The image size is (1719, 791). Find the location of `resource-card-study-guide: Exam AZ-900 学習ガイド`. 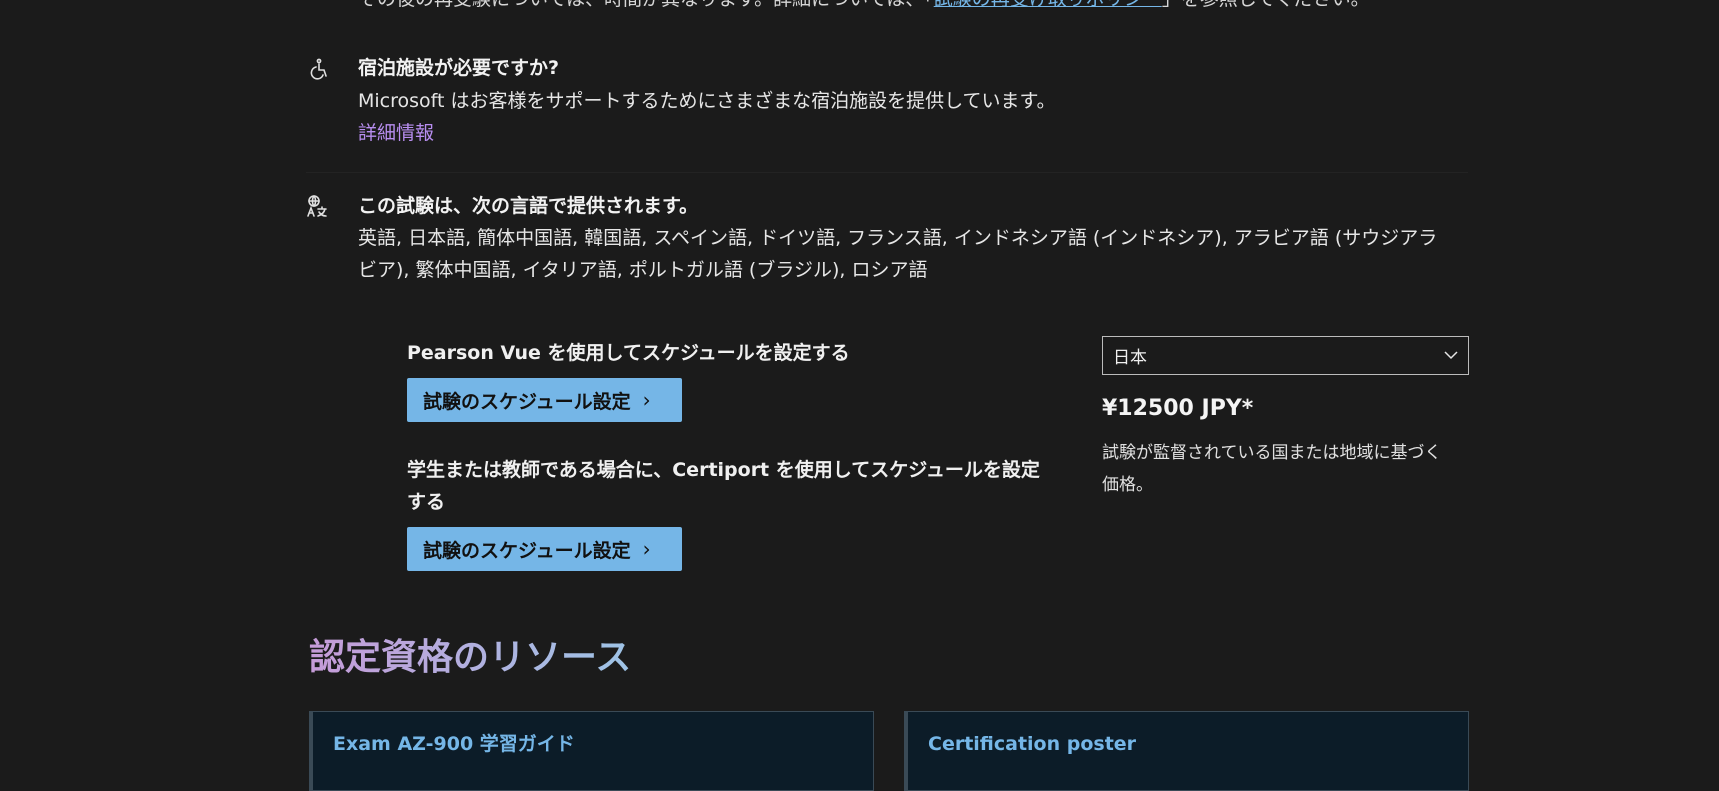

resource-card-study-guide: Exam AZ-900 学習ガイド is located at coordinates (591, 751).